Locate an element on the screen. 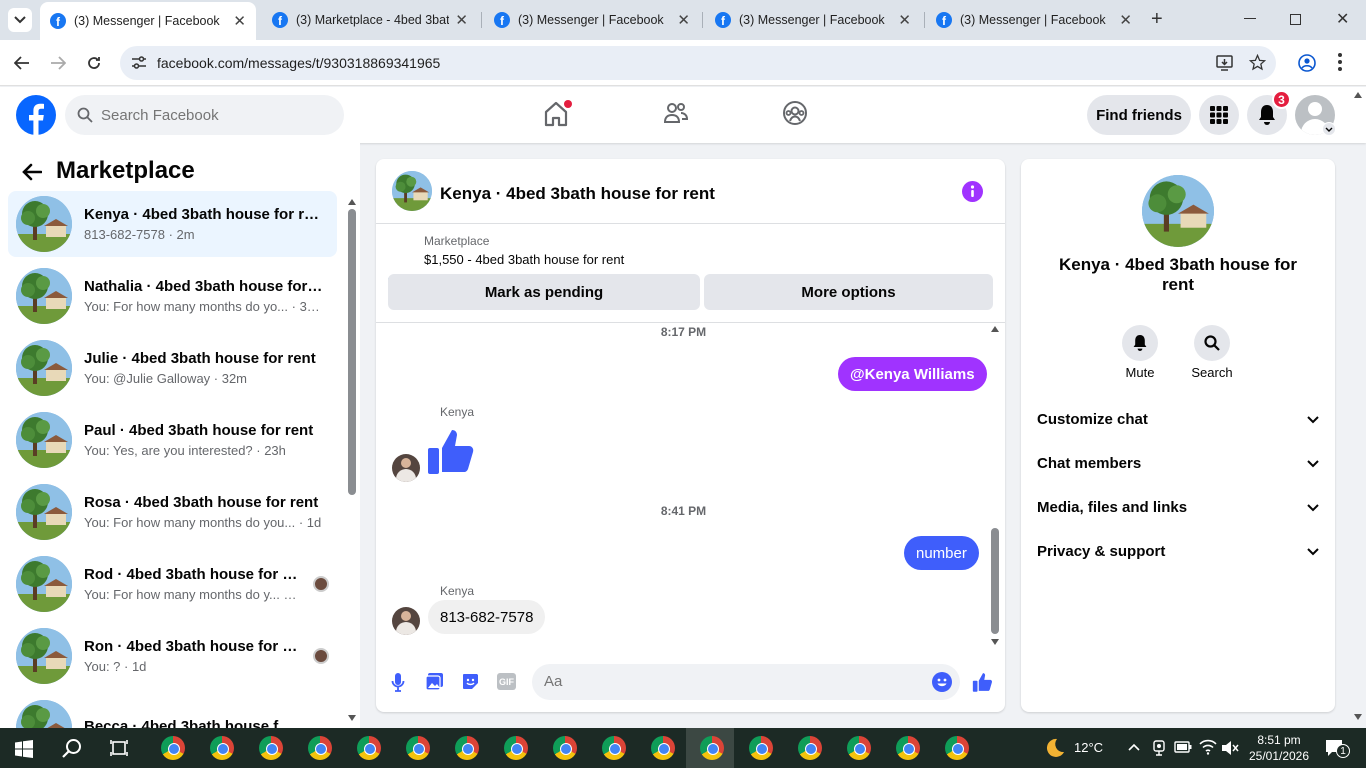  browser-tab-0: f (3) Messenger | Facebook ✕ is located at coordinates (148, 21).